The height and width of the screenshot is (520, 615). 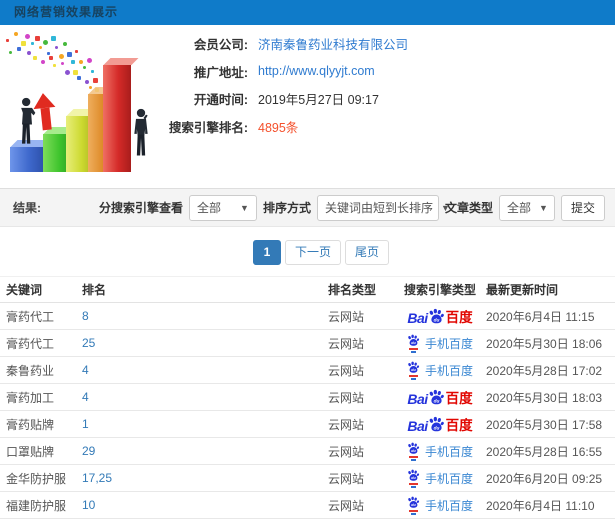 What do you see at coordinates (141, 133) in the screenshot?
I see `businessman-right-figure` at bounding box center [141, 133].